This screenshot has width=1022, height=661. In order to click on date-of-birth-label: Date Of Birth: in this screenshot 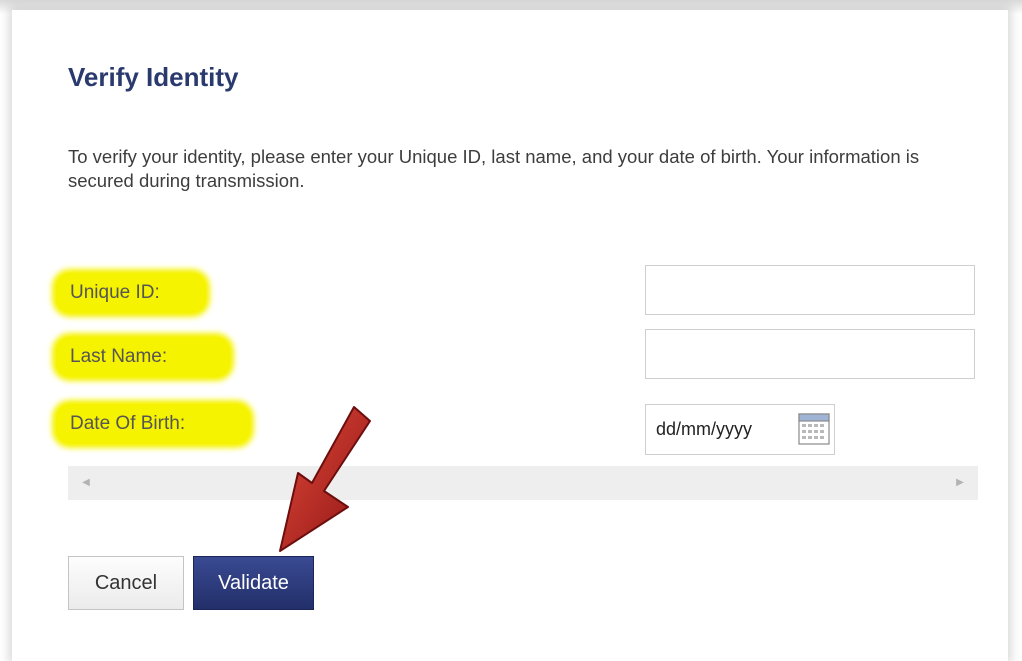, I will do `click(153, 424)`.